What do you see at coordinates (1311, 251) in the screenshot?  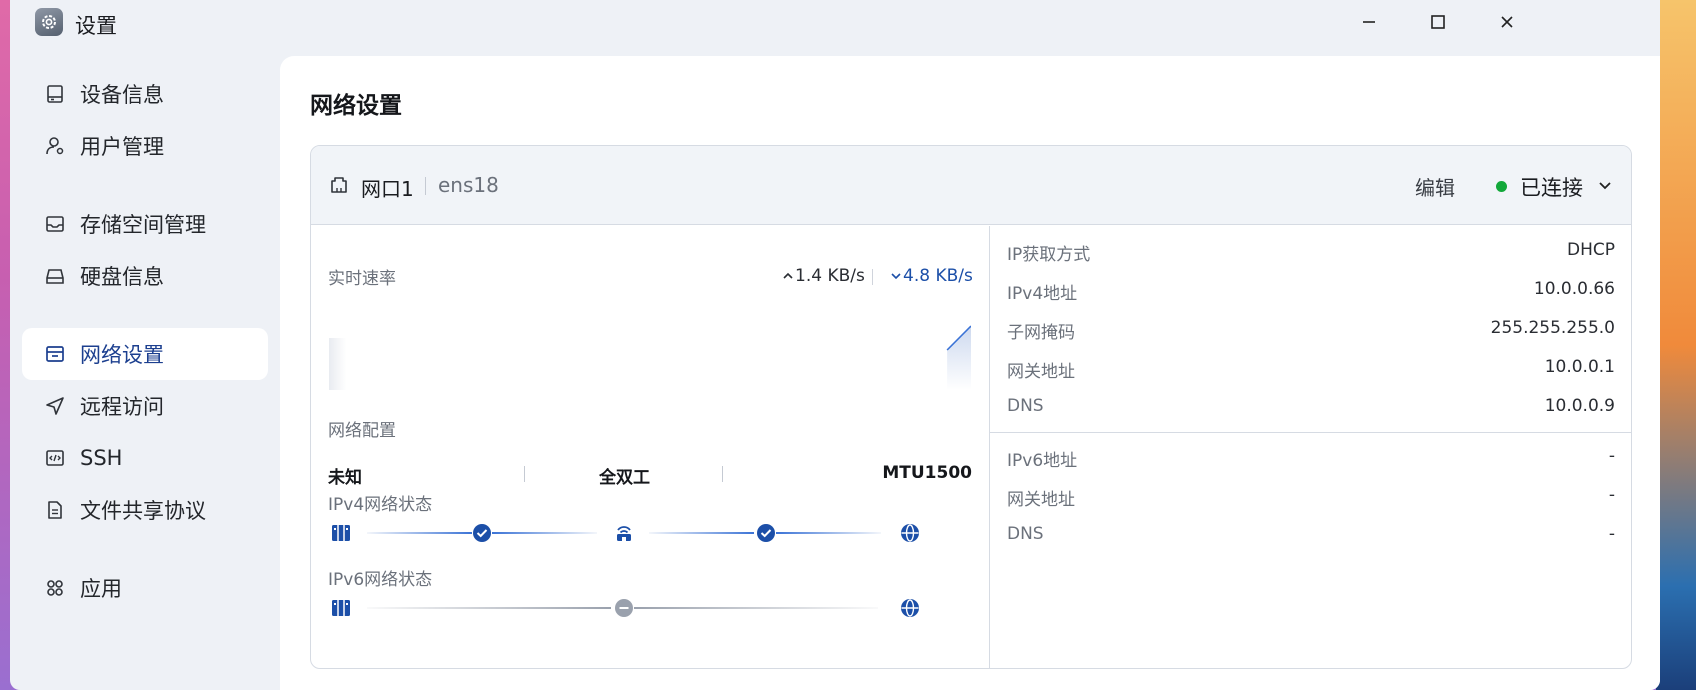 I see `ip-method-row: IP获取方式 DHCP` at bounding box center [1311, 251].